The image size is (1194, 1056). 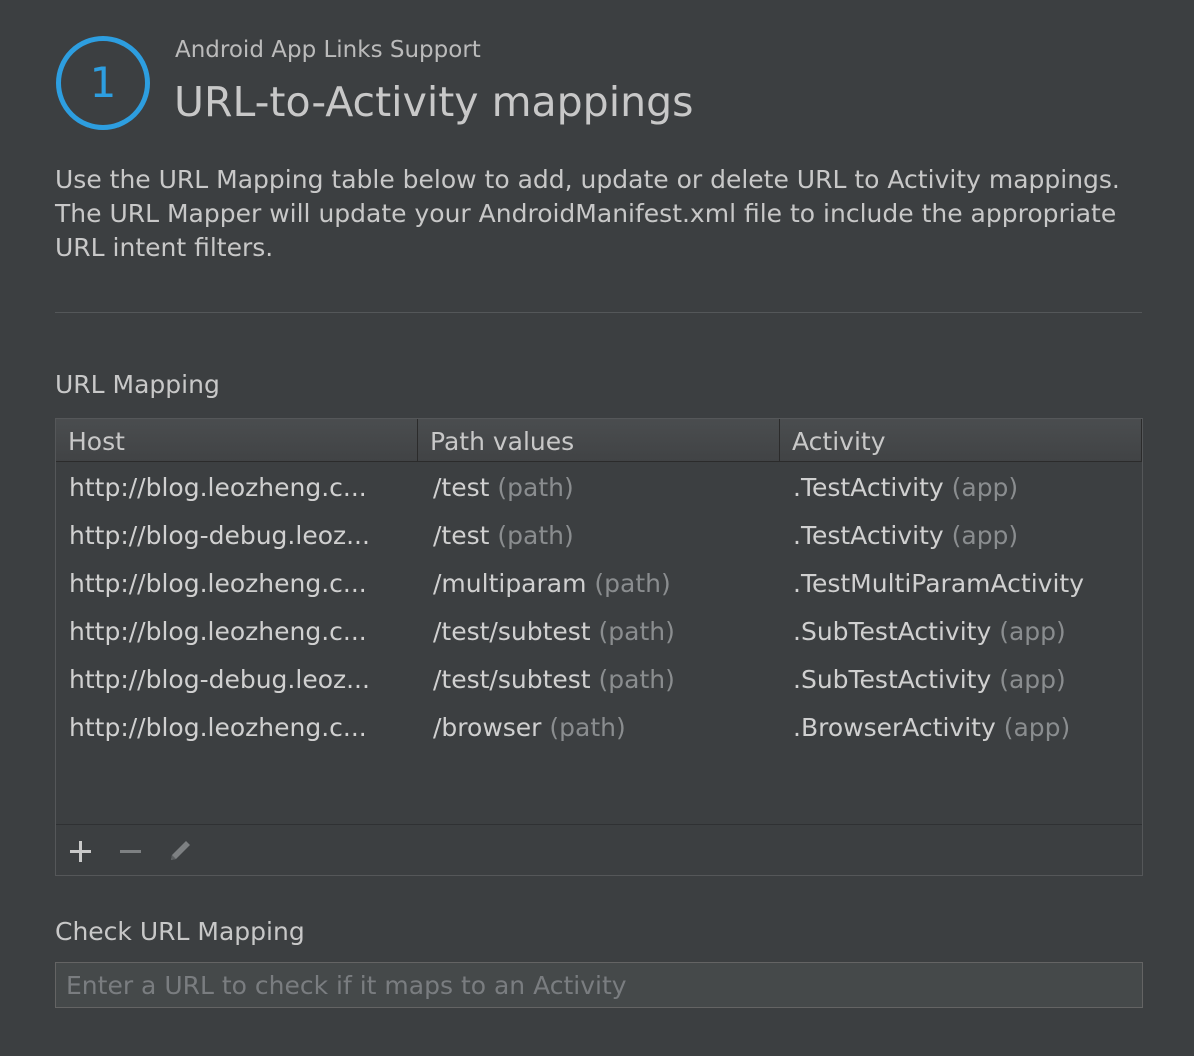 What do you see at coordinates (510, 583) in the screenshot?
I see `path-value: /multiparam` at bounding box center [510, 583].